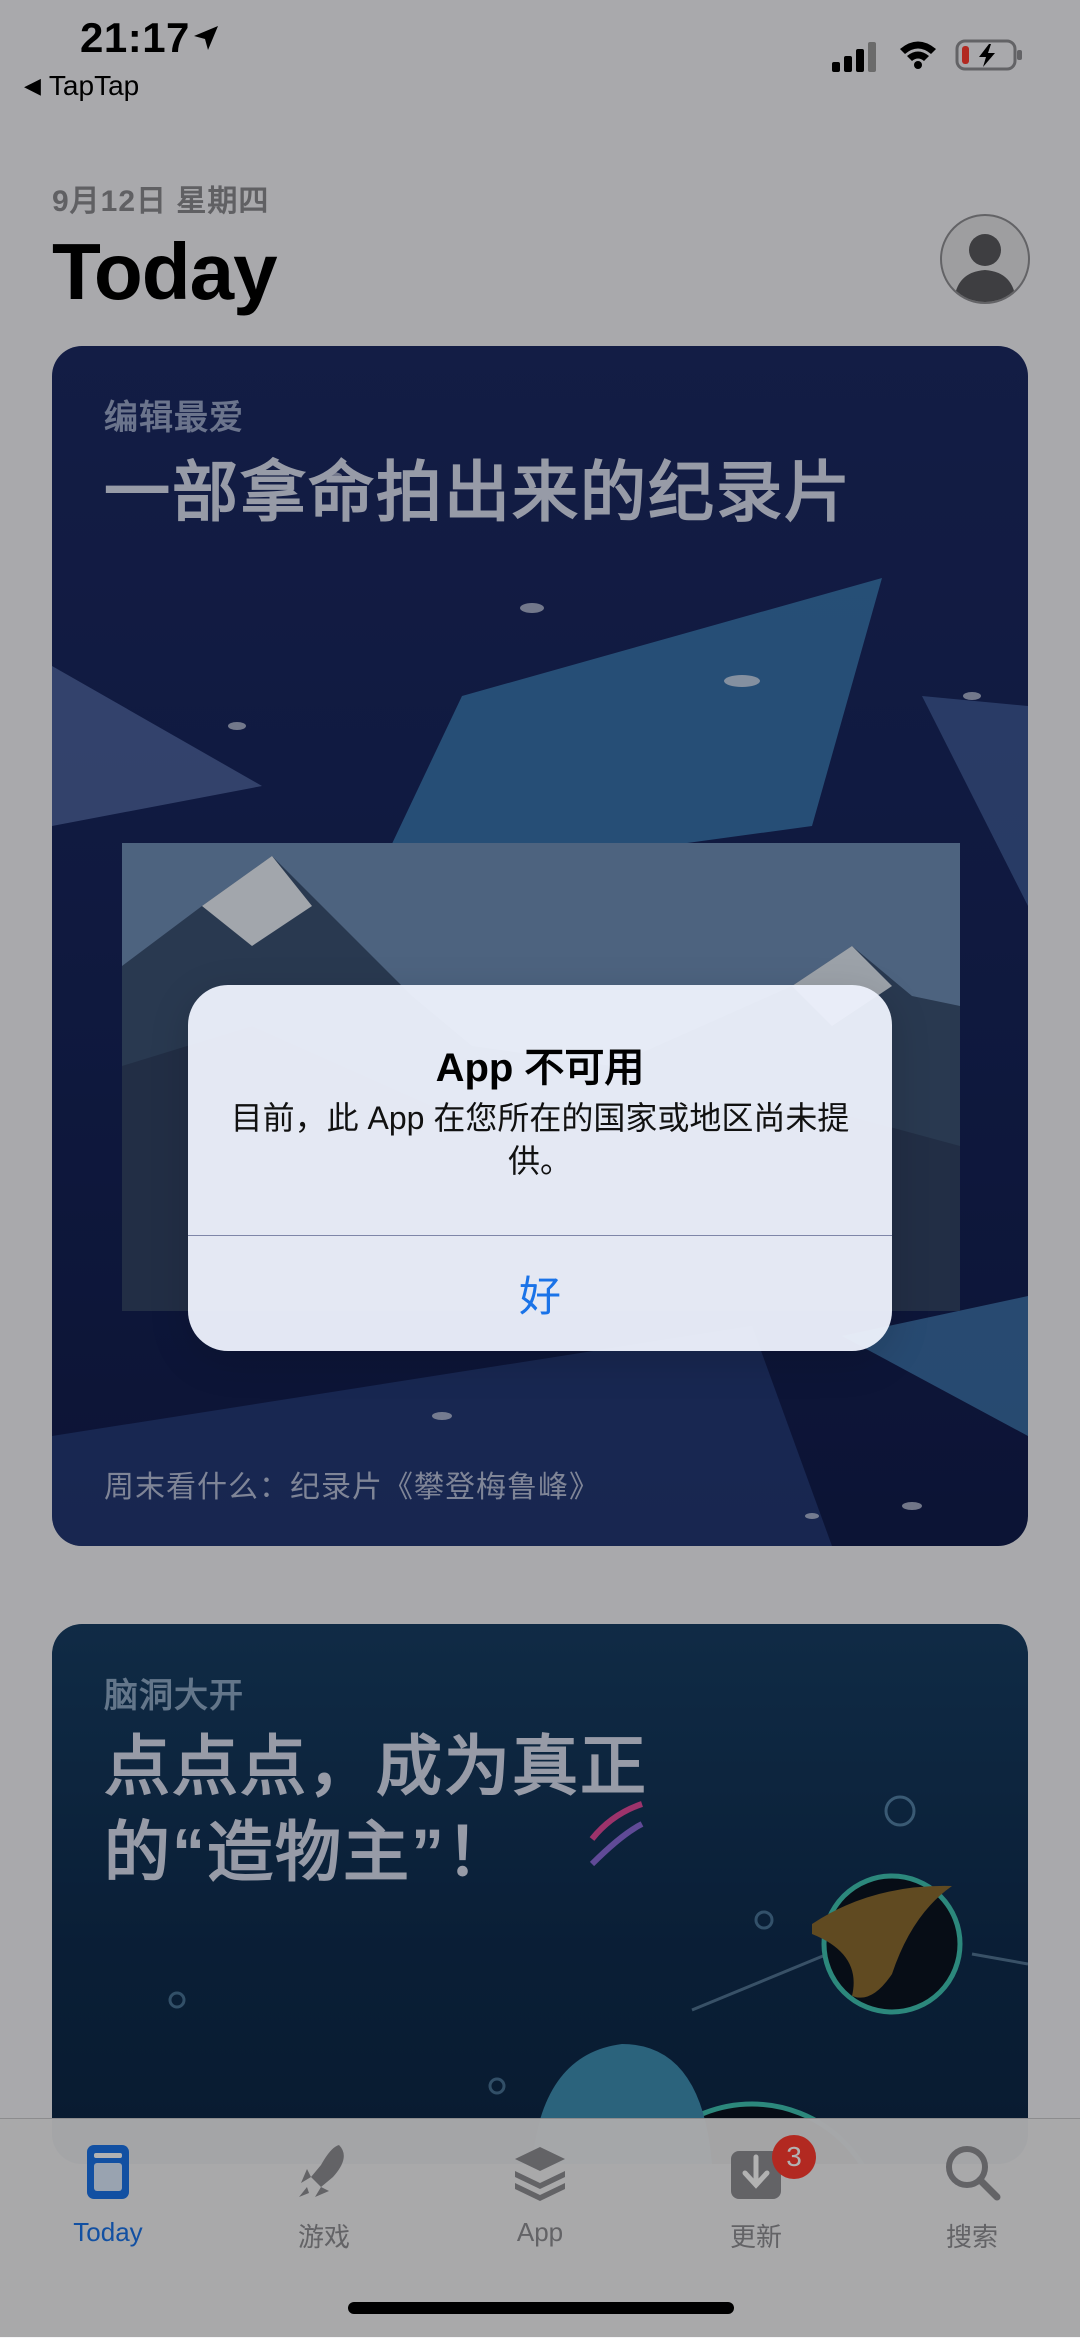 This screenshot has width=1080, height=2338. I want to click on alert-message: 目前，此 App 在您所在的国家或地区尚未提供。, so click(540, 1140).